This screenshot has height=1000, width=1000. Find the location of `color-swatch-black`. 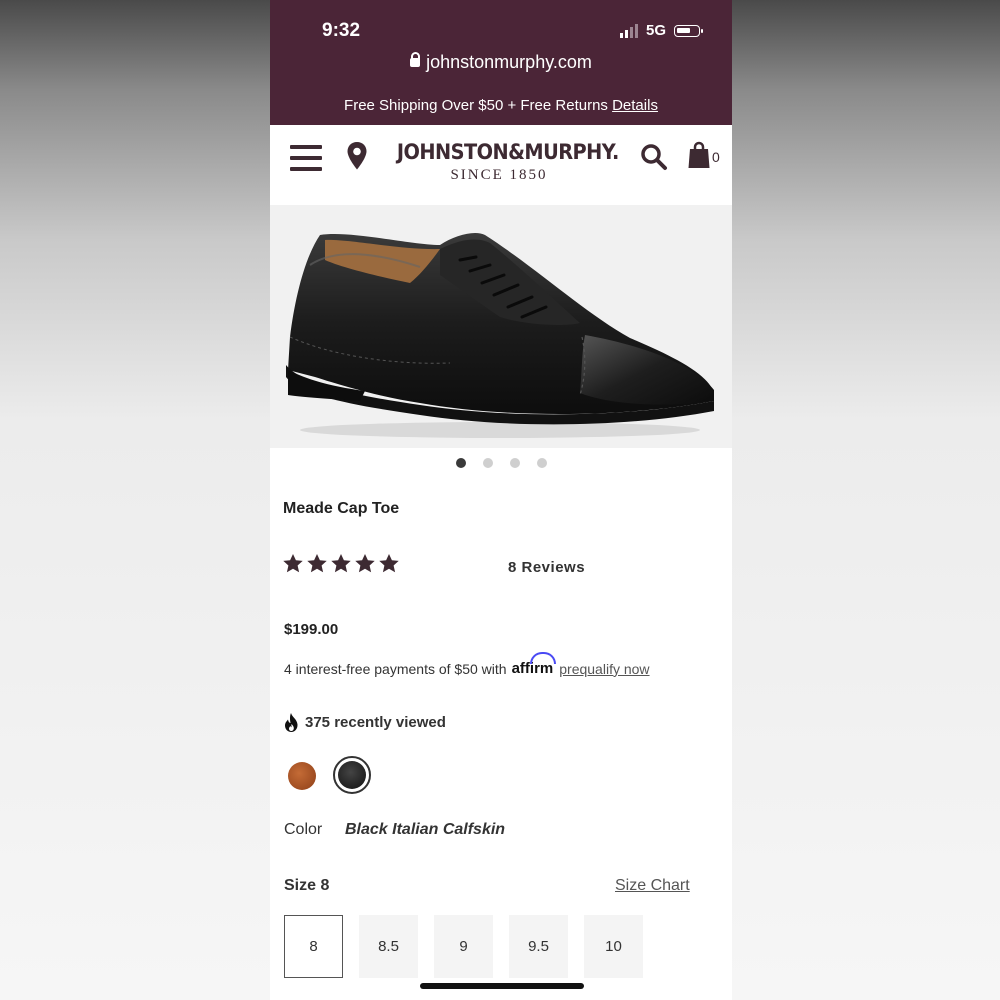

color-swatch-black is located at coordinates (352, 775).